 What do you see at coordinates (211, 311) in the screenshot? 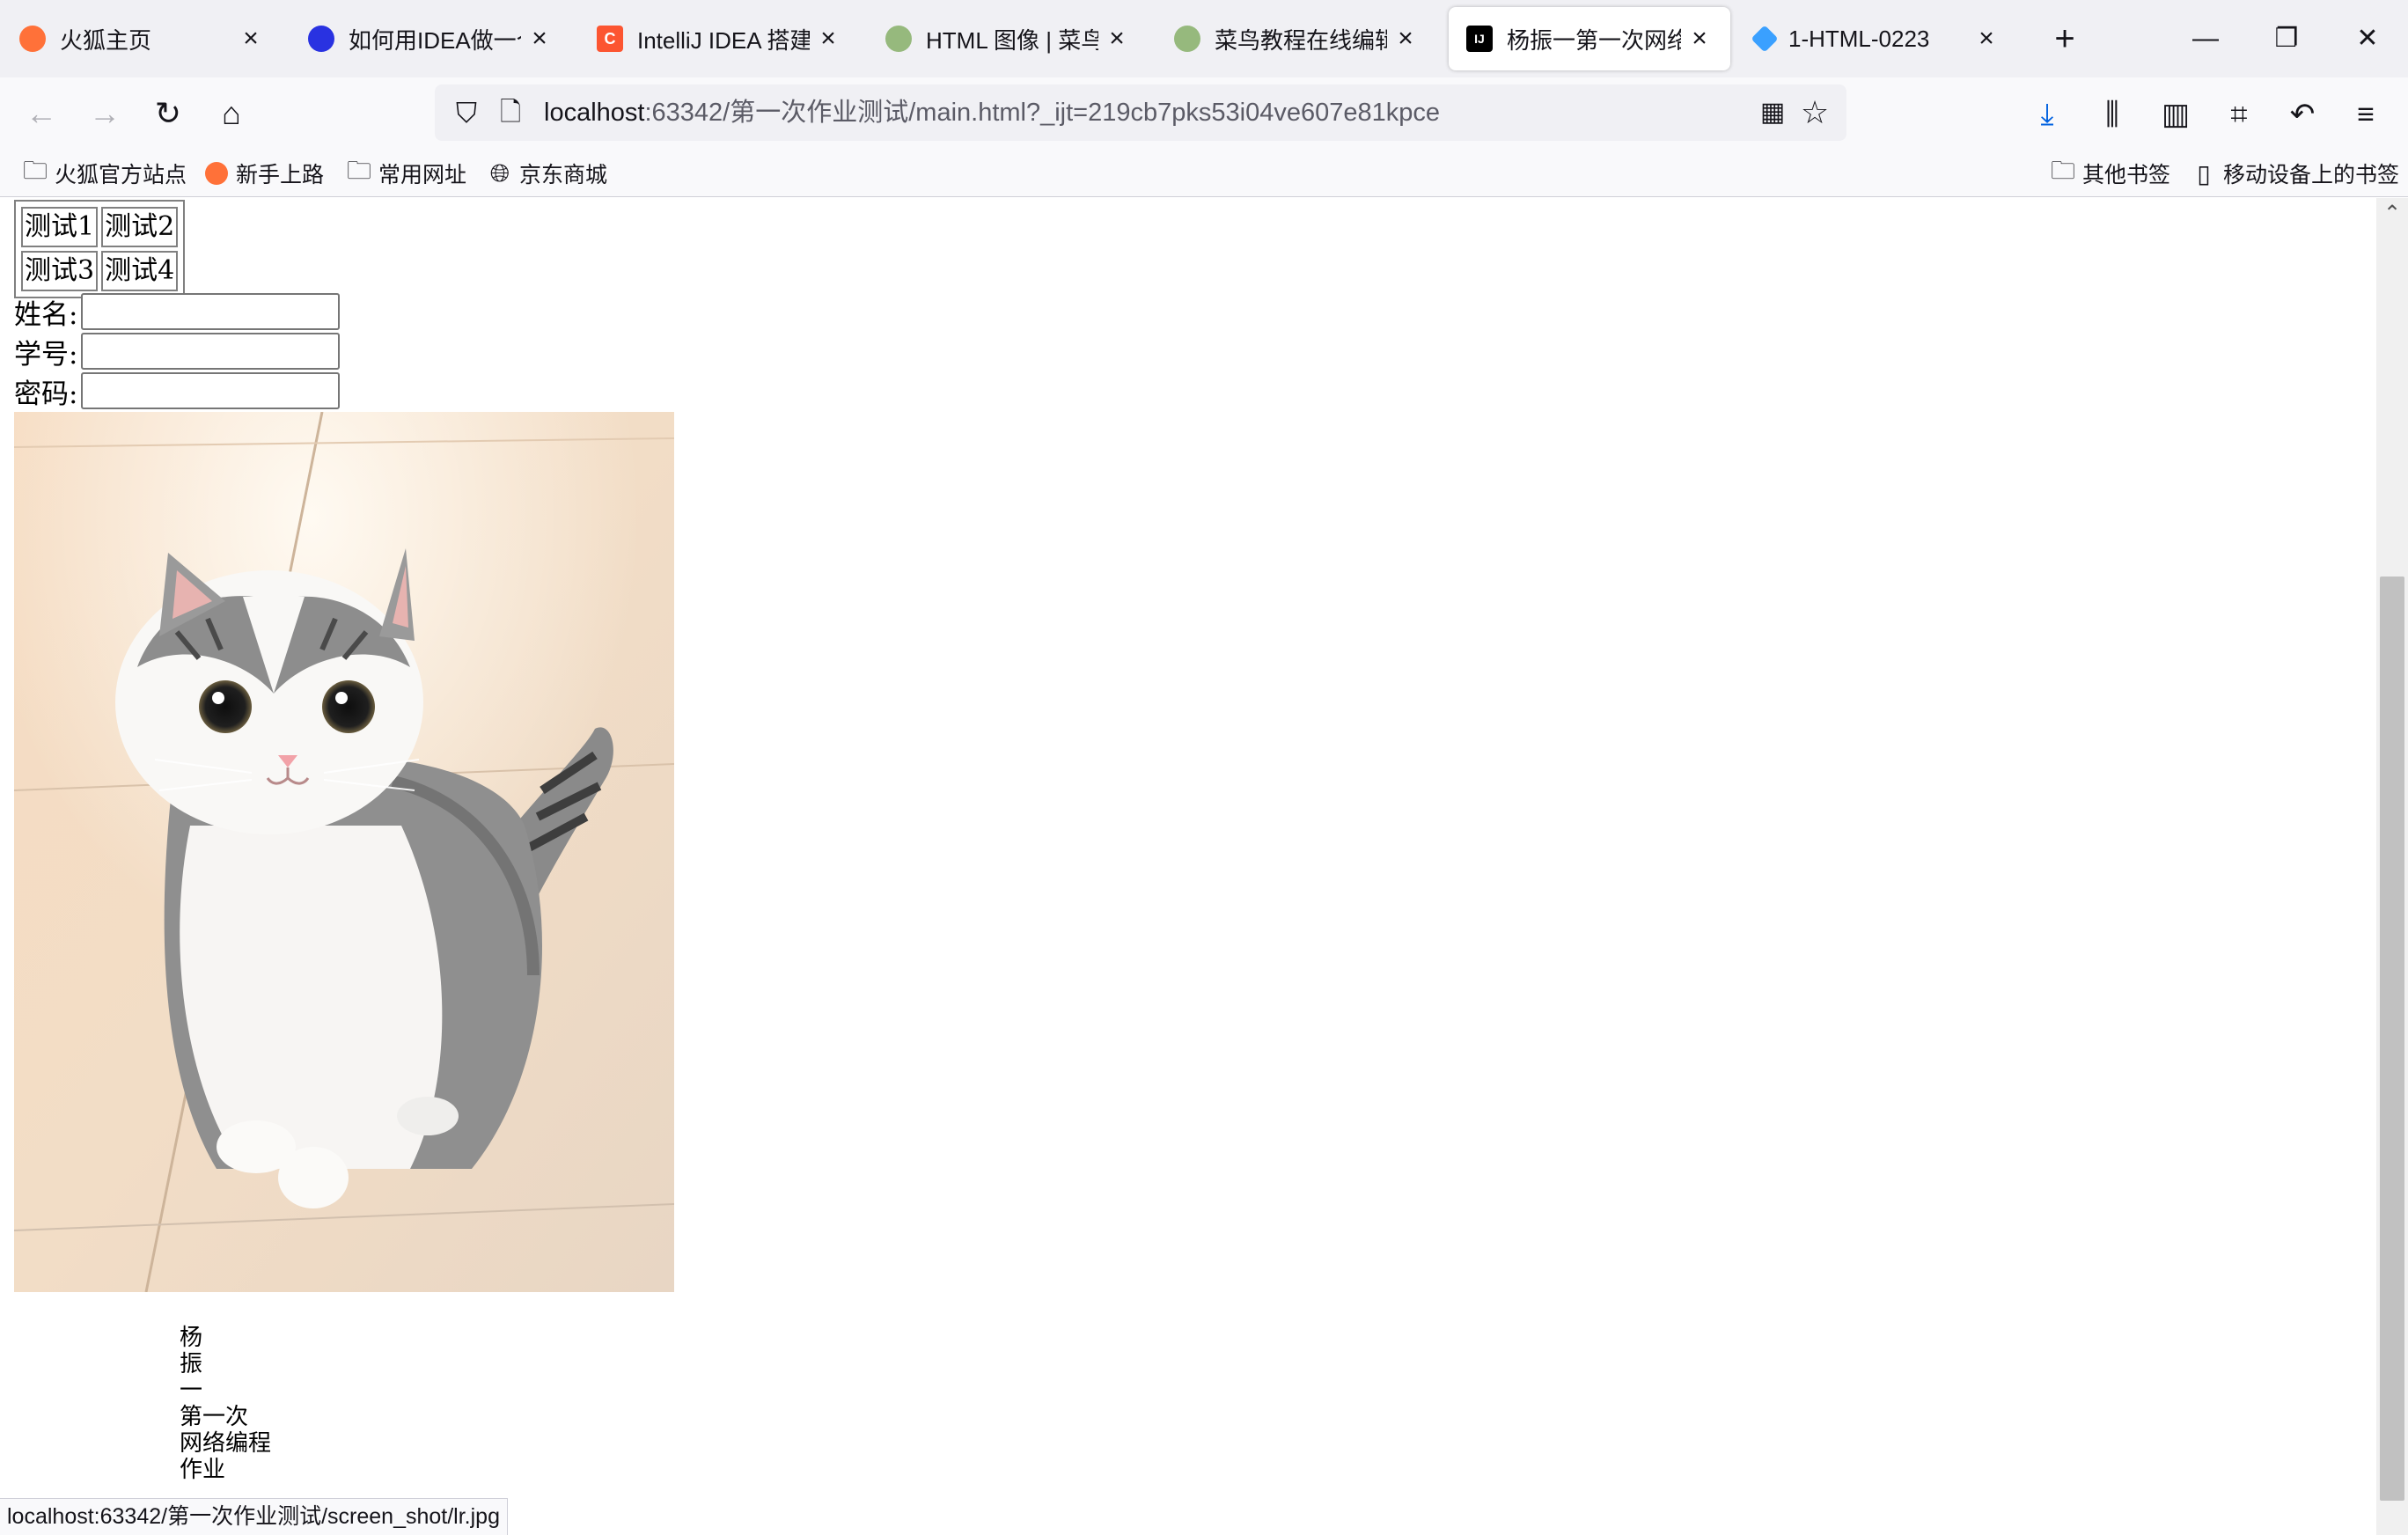
I see `name-input` at bounding box center [211, 311].